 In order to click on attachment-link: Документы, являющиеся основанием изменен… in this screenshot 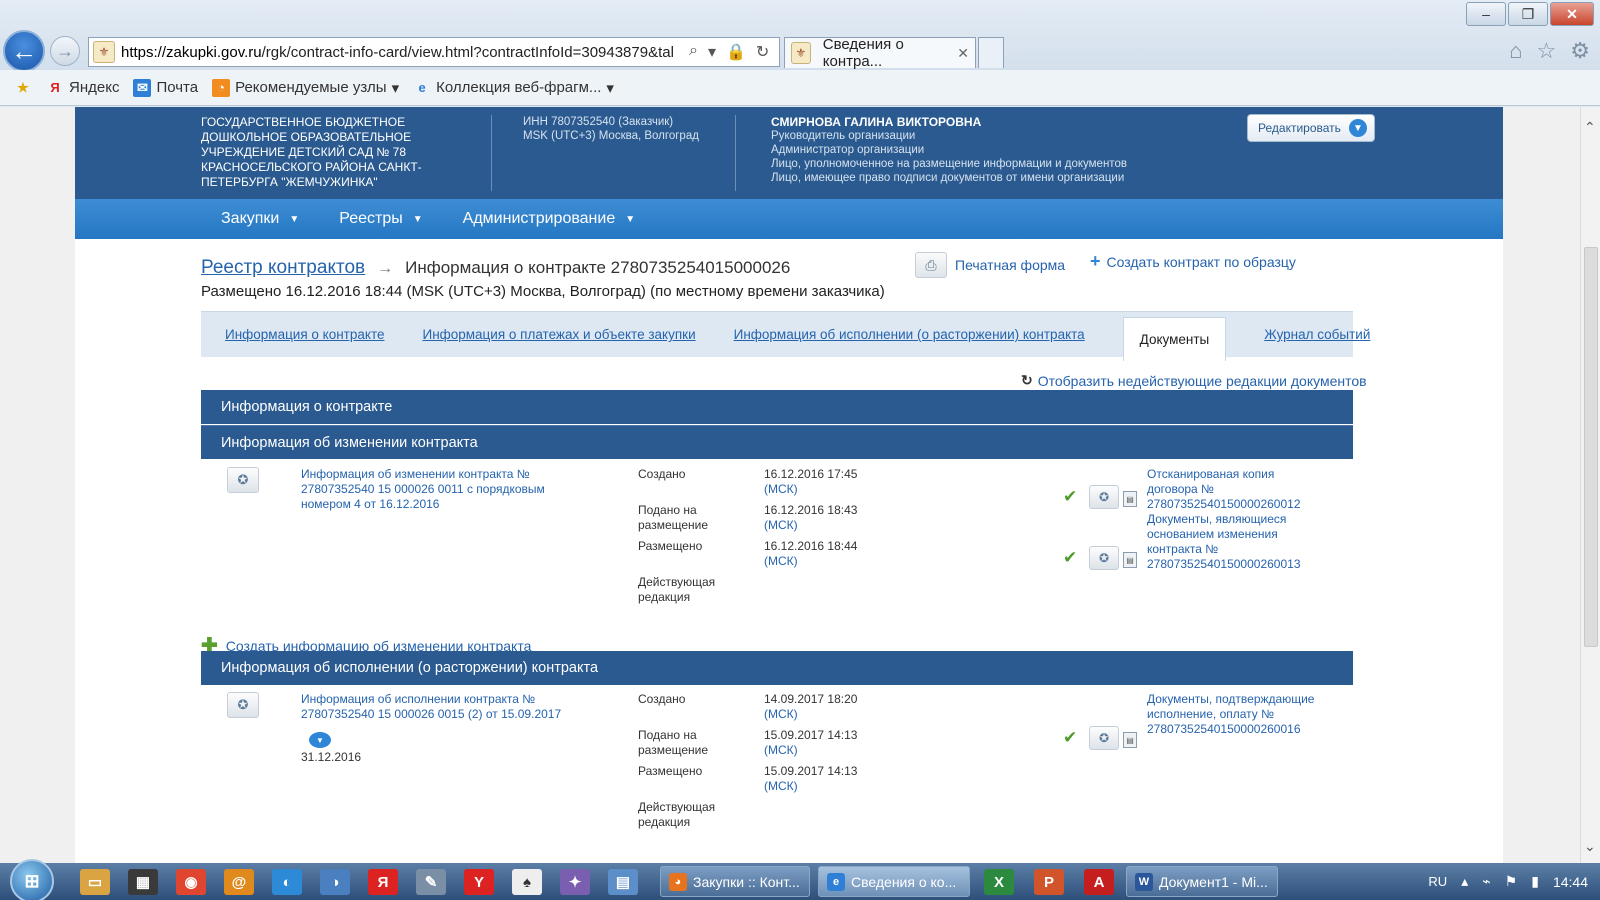, I will do `click(1232, 542)`.